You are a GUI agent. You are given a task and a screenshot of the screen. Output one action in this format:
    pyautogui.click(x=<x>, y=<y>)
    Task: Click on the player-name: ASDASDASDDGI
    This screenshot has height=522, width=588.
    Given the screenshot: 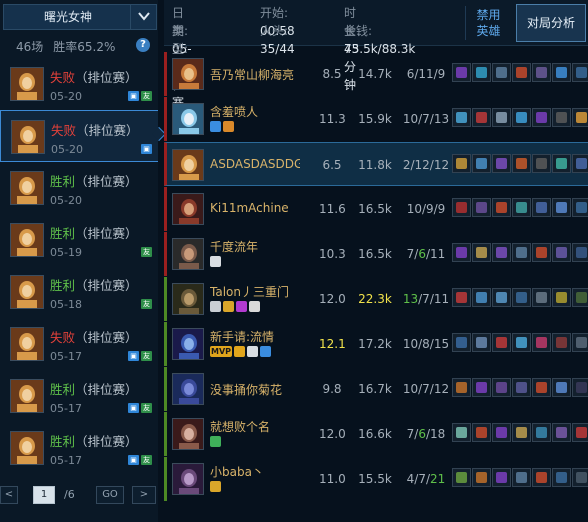 What is the action you would take?
    pyautogui.click(x=255, y=164)
    